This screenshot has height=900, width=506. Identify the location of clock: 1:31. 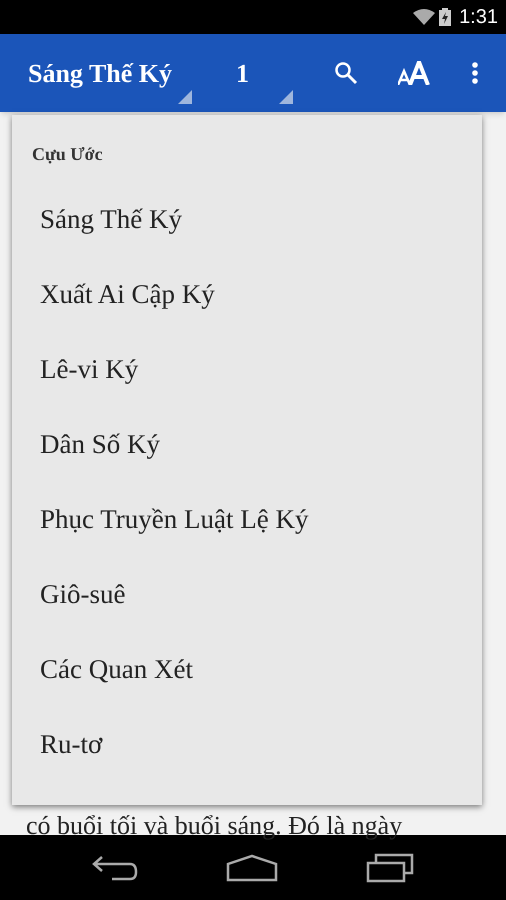
(478, 17).